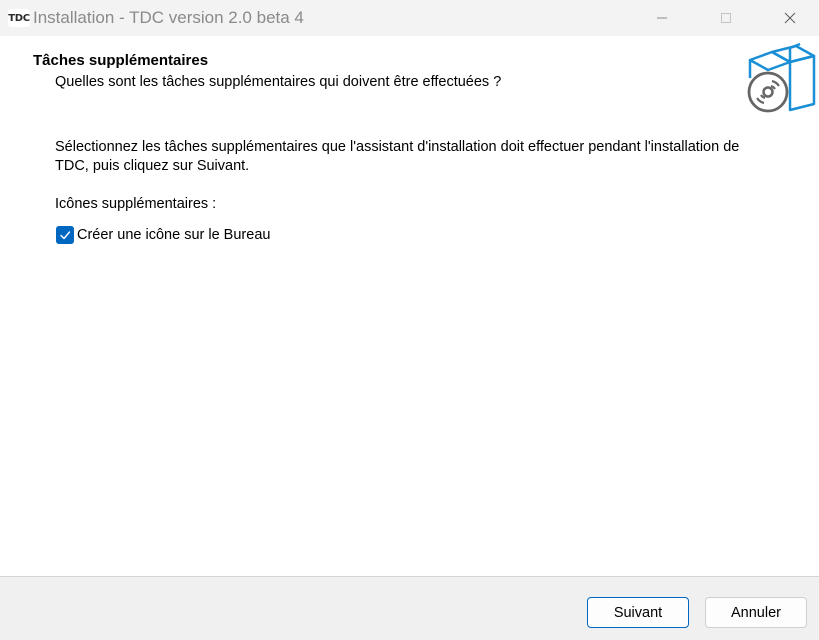 The width and height of the screenshot is (819, 640). I want to click on maximize-icon, so click(726, 18).